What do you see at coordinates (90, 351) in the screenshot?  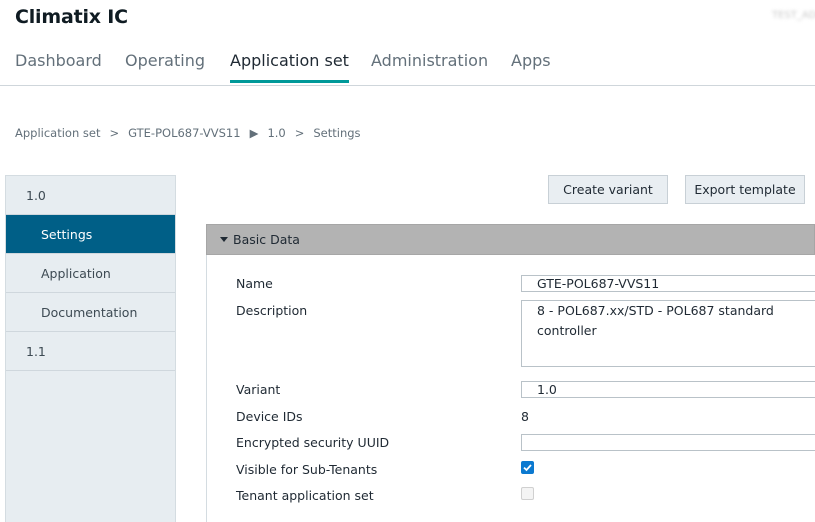 I see `sidebar-item-version-1-1: 1.1` at bounding box center [90, 351].